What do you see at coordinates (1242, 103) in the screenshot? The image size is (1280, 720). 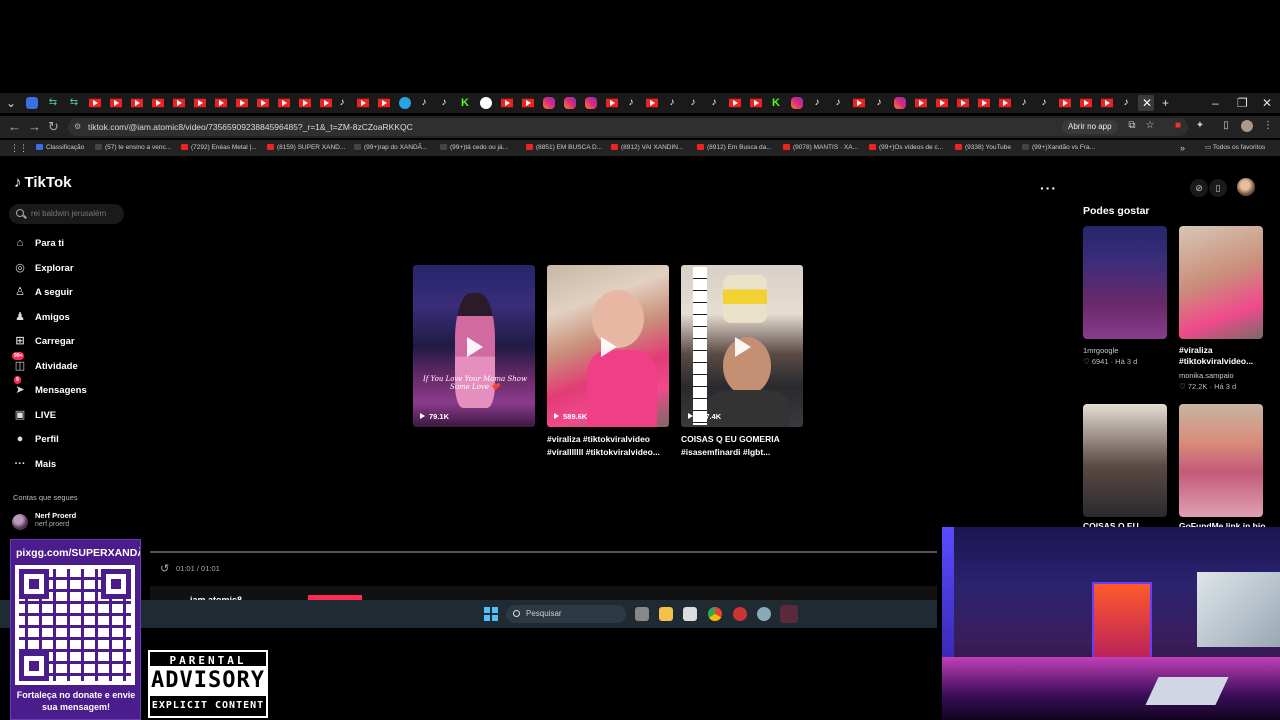 I see `restore-icon: ❐` at bounding box center [1242, 103].